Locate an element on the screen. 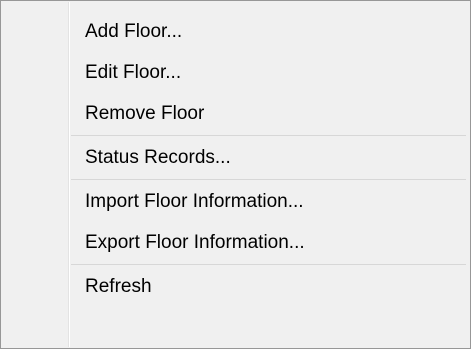 This screenshot has width=471, height=349. menu-item-remove-floor: Remove Floor is located at coordinates (235, 113).